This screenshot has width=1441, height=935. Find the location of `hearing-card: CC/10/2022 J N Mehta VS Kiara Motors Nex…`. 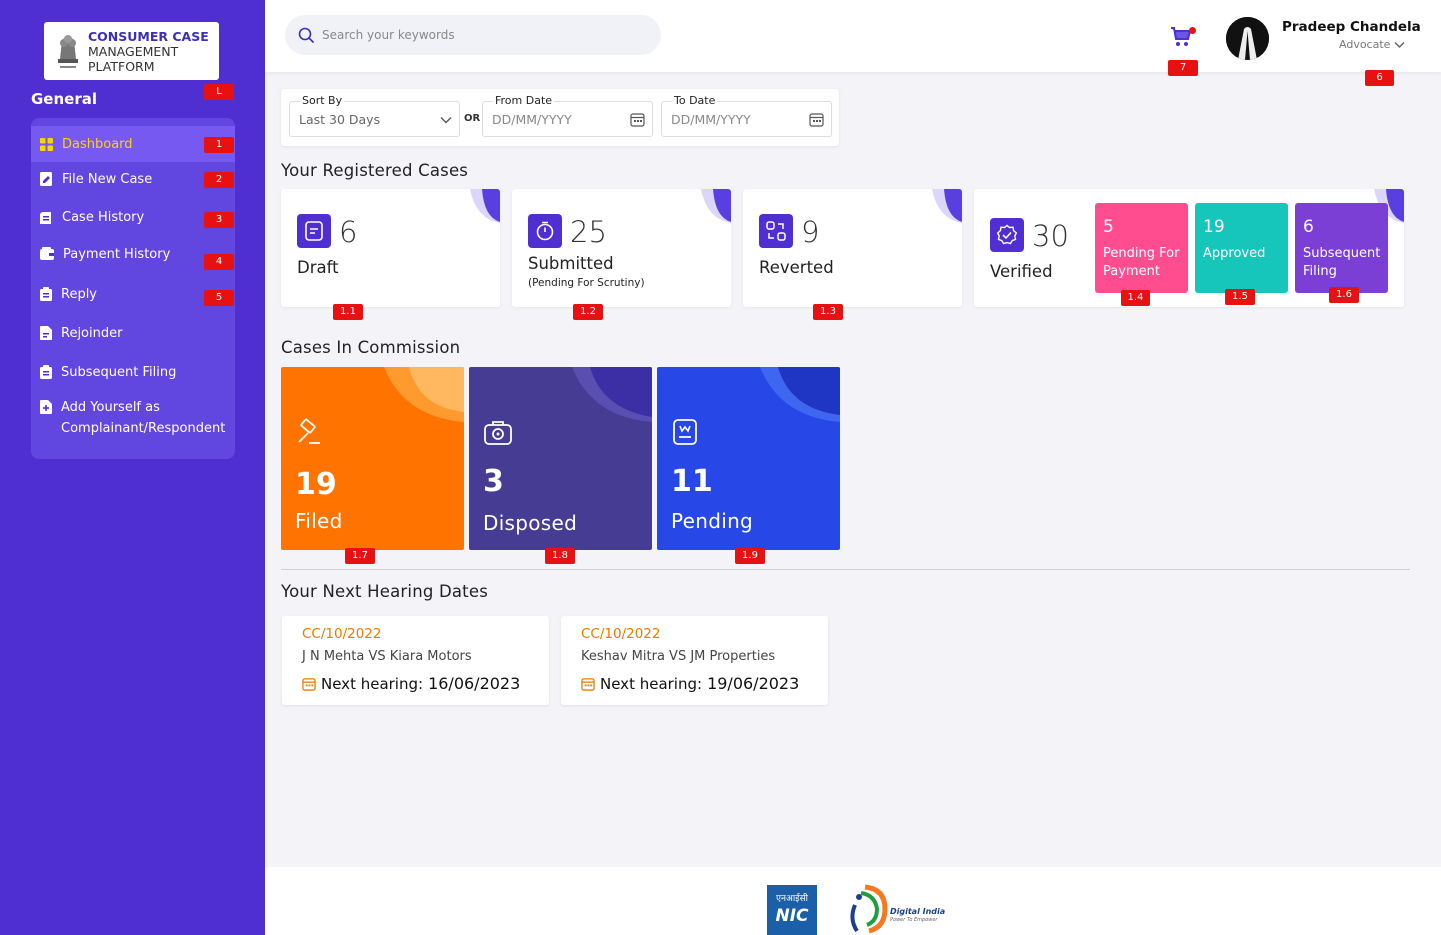

hearing-card: CC/10/2022 J N Mehta VS Kiara Motors Nex… is located at coordinates (415, 660).